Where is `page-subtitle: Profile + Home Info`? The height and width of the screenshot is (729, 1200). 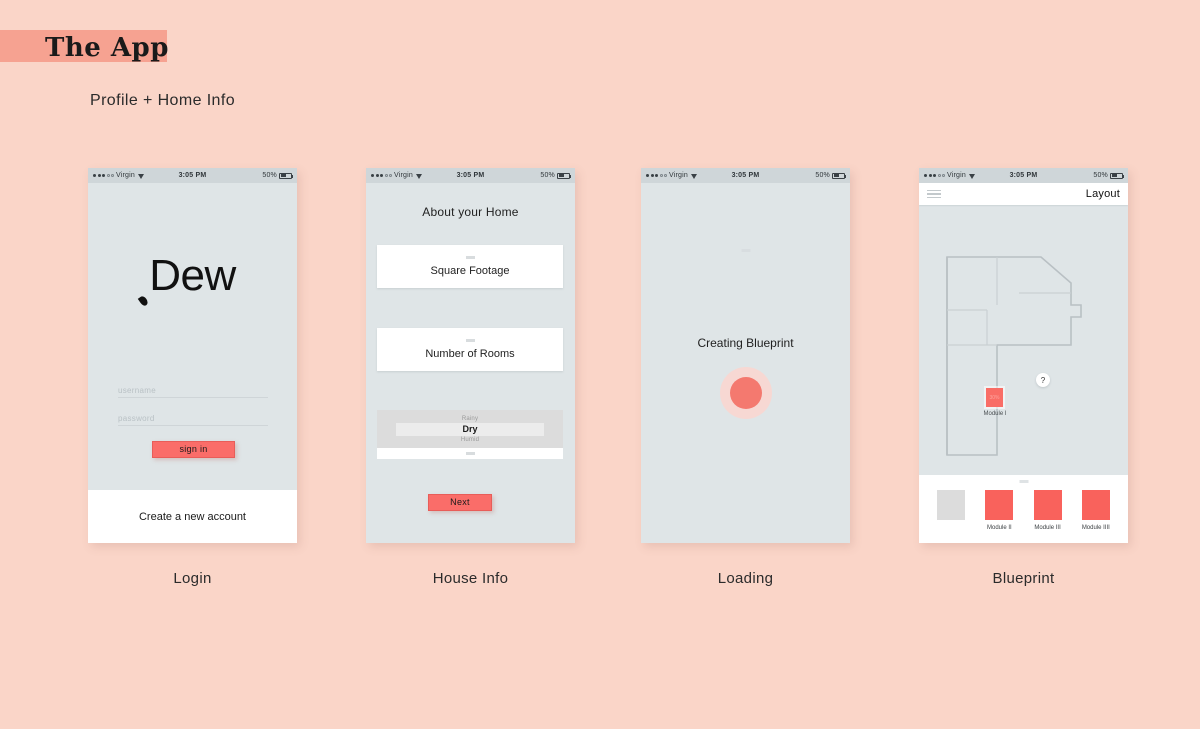 page-subtitle: Profile + Home Info is located at coordinates (162, 100).